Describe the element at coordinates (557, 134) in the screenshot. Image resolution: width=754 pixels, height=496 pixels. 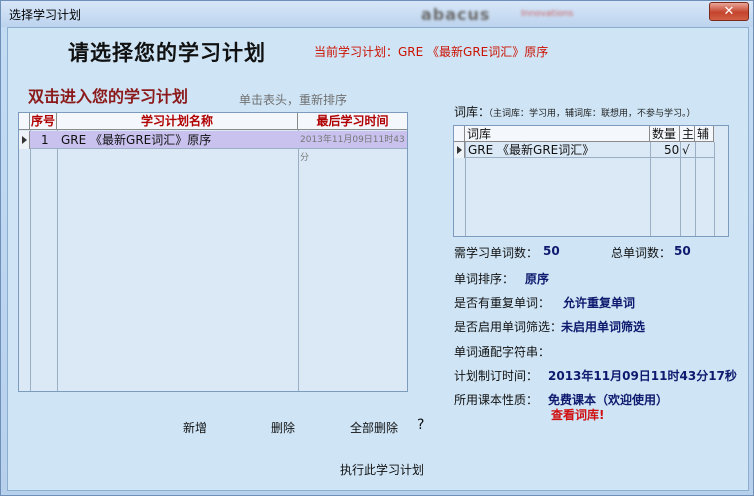
I see `column-header-library: 词库` at that location.